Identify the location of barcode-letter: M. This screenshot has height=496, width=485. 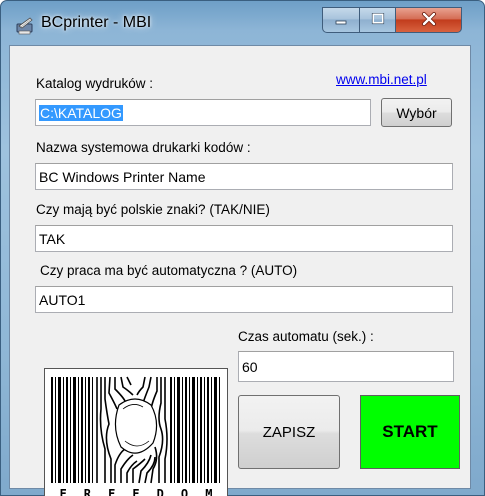
(209, 491).